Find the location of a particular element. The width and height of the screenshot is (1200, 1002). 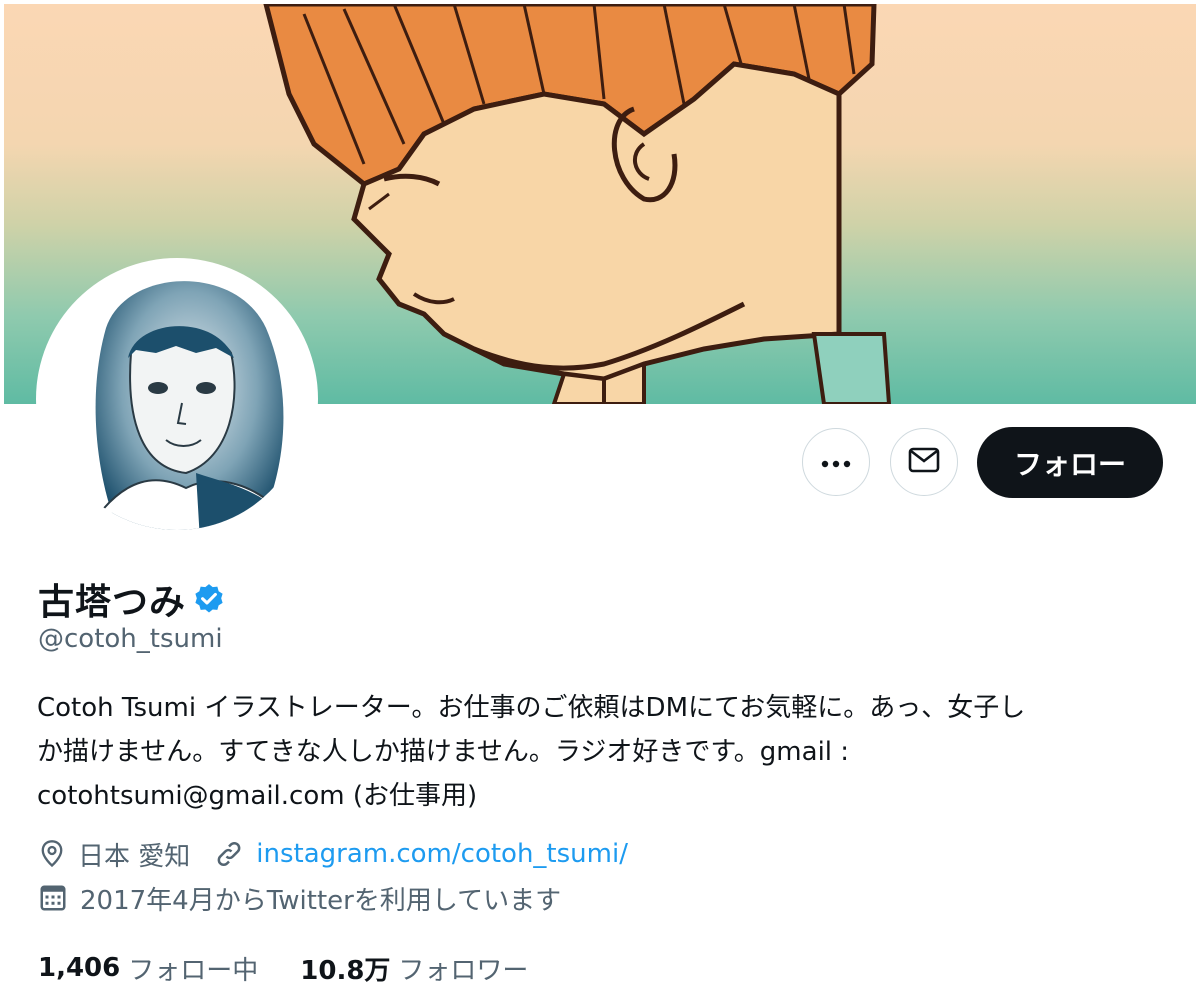

link-icon is located at coordinates (229, 854).